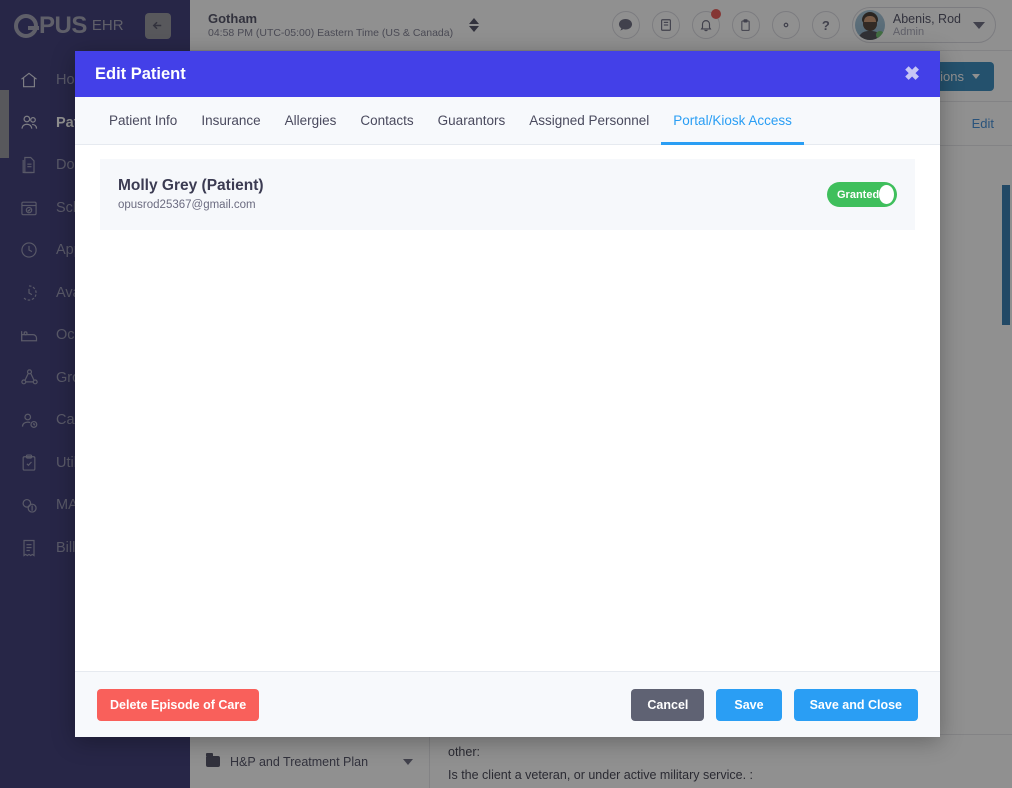 Image resolution: width=1012 pixels, height=788 pixels. I want to click on tab-patient-info: Patient Info, so click(143, 120).